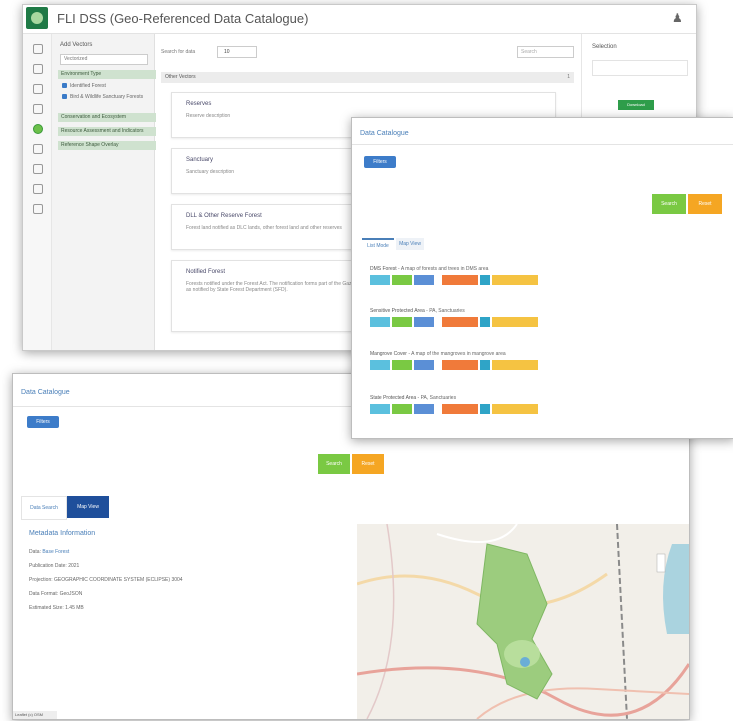  What do you see at coordinates (444, 269) in the screenshot?
I see `dataset-desc: A map of forests and trees in DMS area` at bounding box center [444, 269].